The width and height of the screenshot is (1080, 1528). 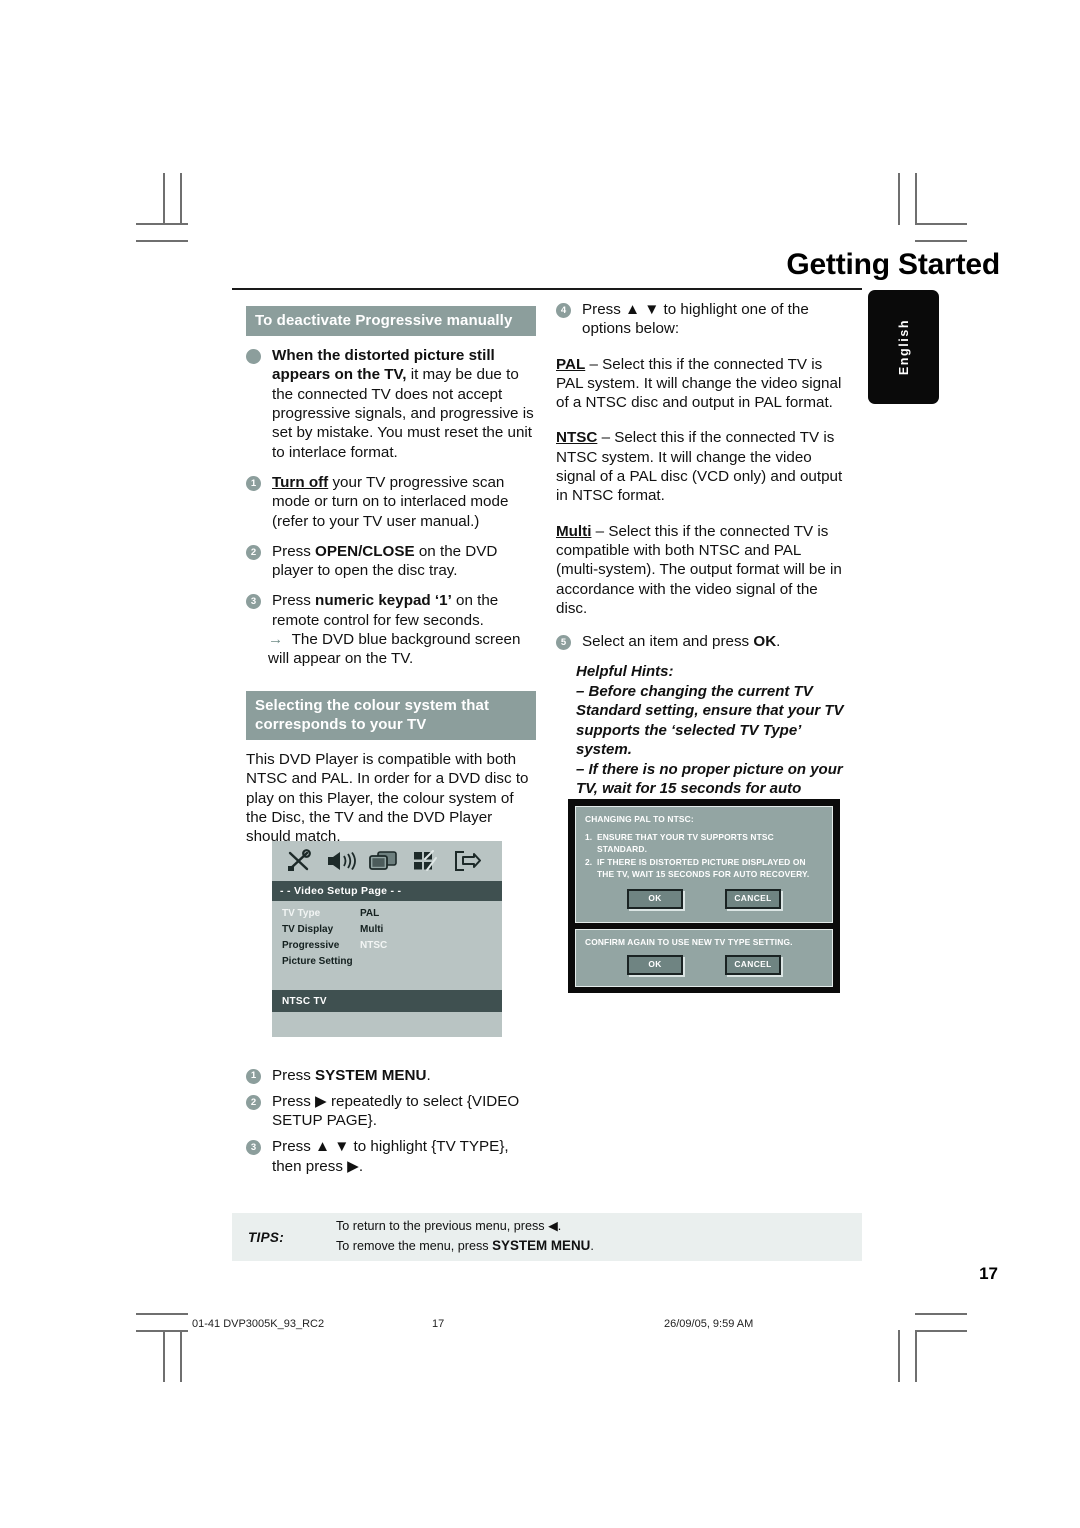 I want to click on dialog-button-row: OK CANCEL, so click(x=704, y=898).